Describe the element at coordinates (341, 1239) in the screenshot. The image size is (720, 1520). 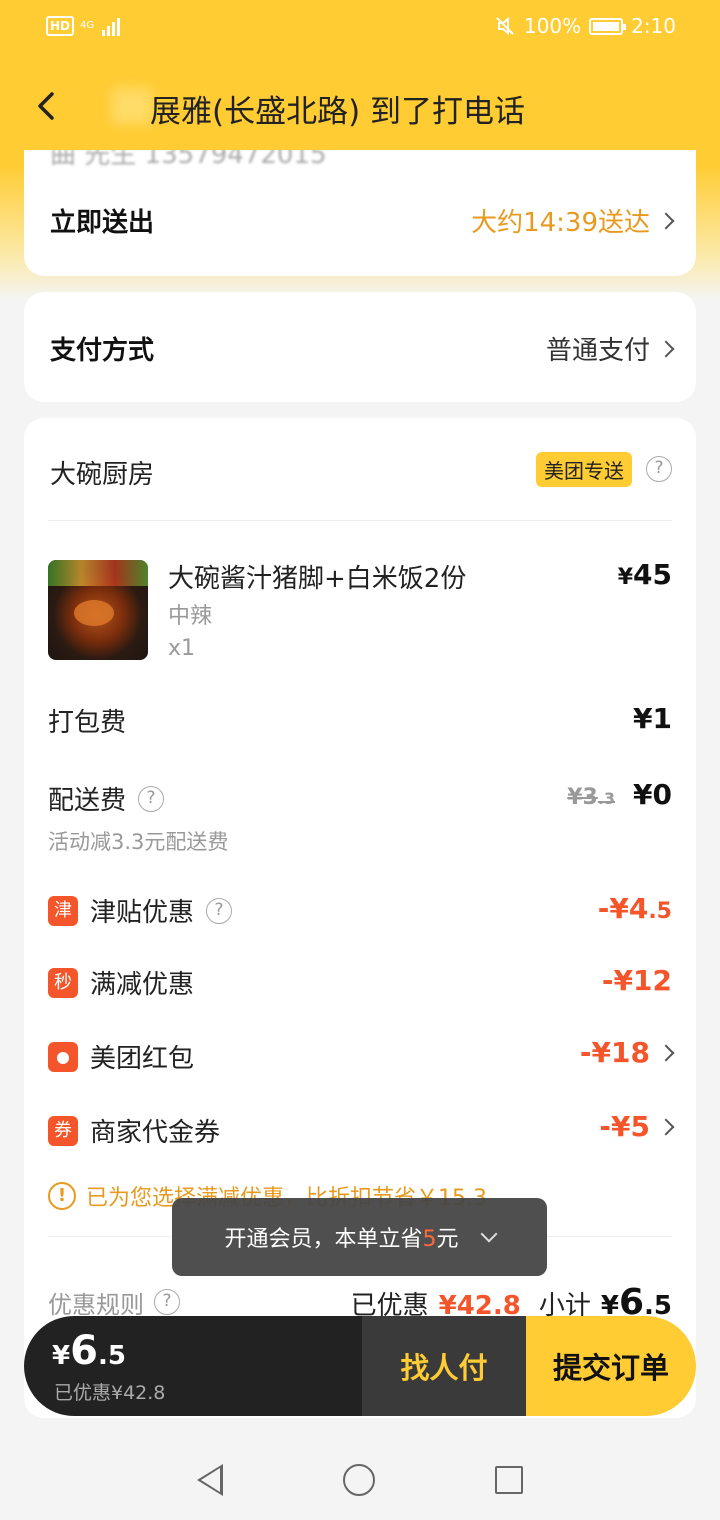
I see `toast-text: 开通会员，本单立省5元` at that location.